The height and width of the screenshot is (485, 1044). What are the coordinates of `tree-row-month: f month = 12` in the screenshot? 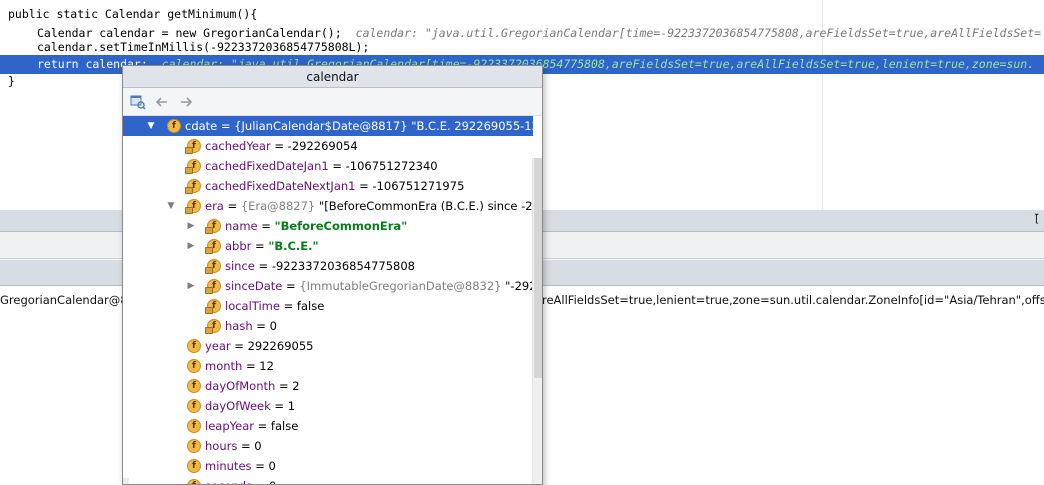 It's located at (328, 366).